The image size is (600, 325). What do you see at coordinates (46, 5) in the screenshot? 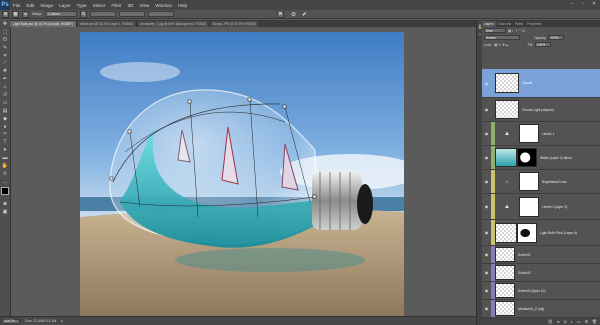
I see `menu-image: Image` at bounding box center [46, 5].